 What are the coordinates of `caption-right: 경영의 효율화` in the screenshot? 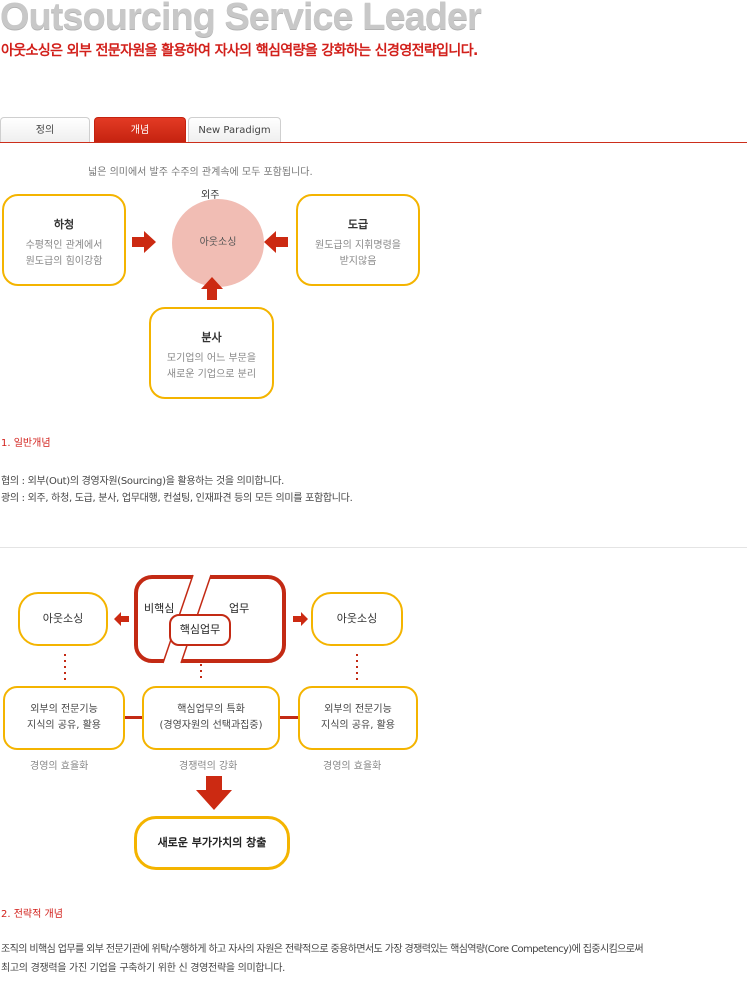 It's located at (352, 766).